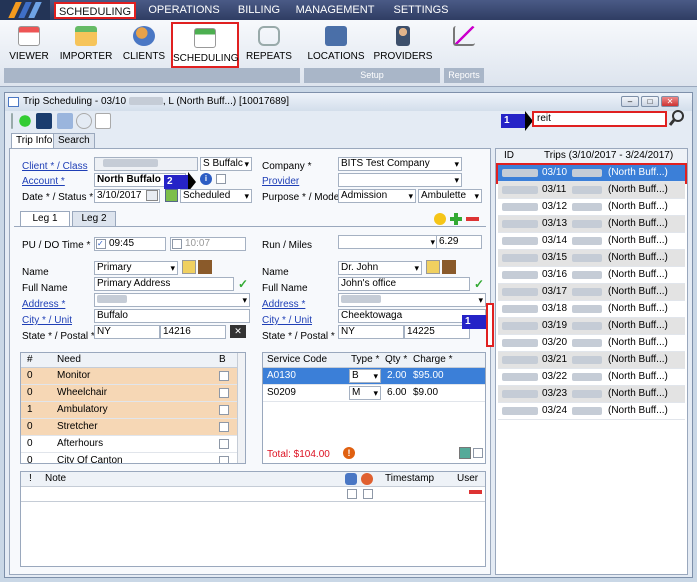 This screenshot has height=582, width=697. What do you see at coordinates (490, 325) in the screenshot?
I see `splitter-handle` at bounding box center [490, 325].